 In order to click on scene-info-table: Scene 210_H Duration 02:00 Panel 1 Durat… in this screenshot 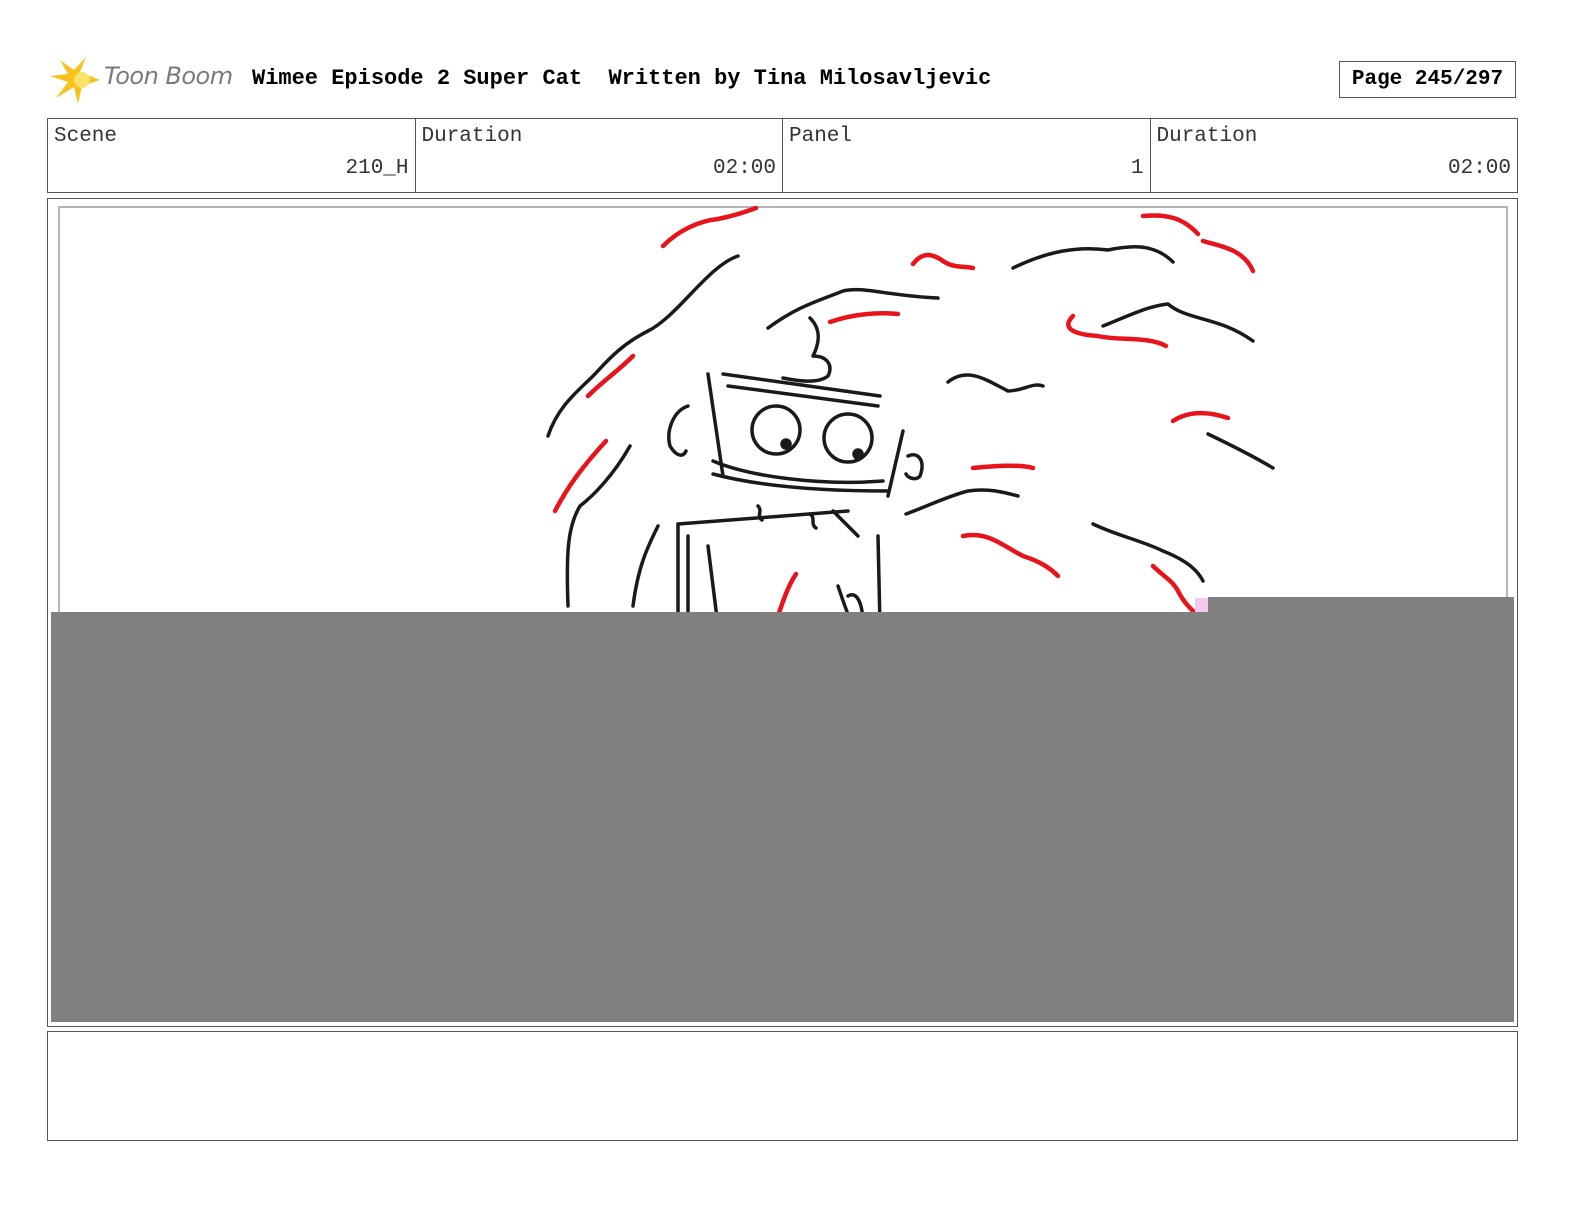, I will do `click(782, 155)`.